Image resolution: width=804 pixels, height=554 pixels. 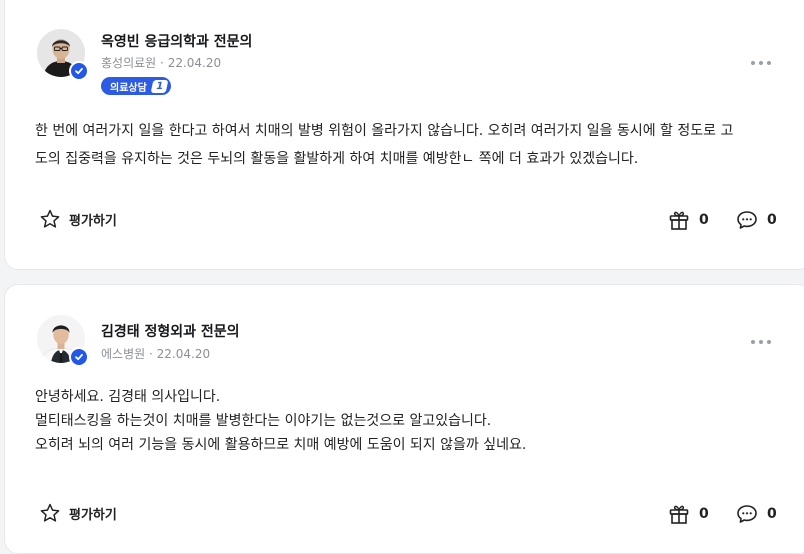 What do you see at coordinates (159, 86) in the screenshot?
I see `badge-number: 1` at bounding box center [159, 86].